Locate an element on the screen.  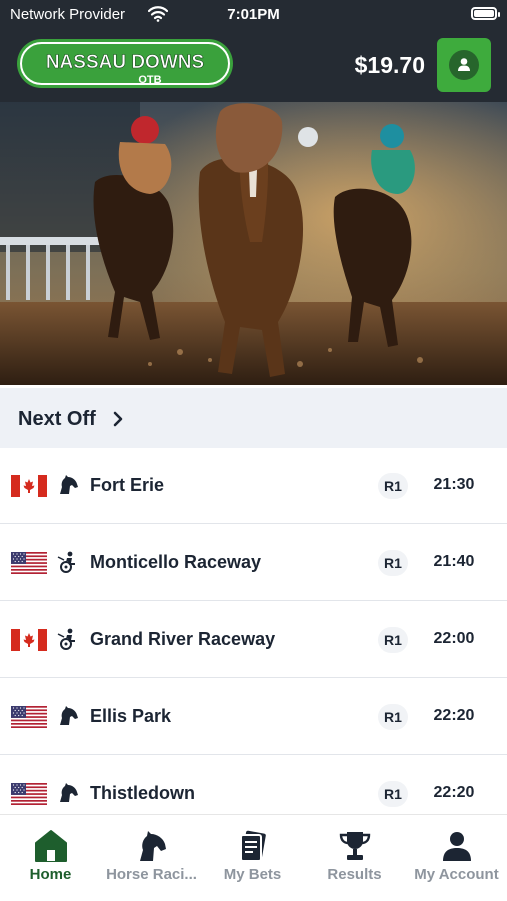
nav-label: Home is located at coordinates (50, 874).